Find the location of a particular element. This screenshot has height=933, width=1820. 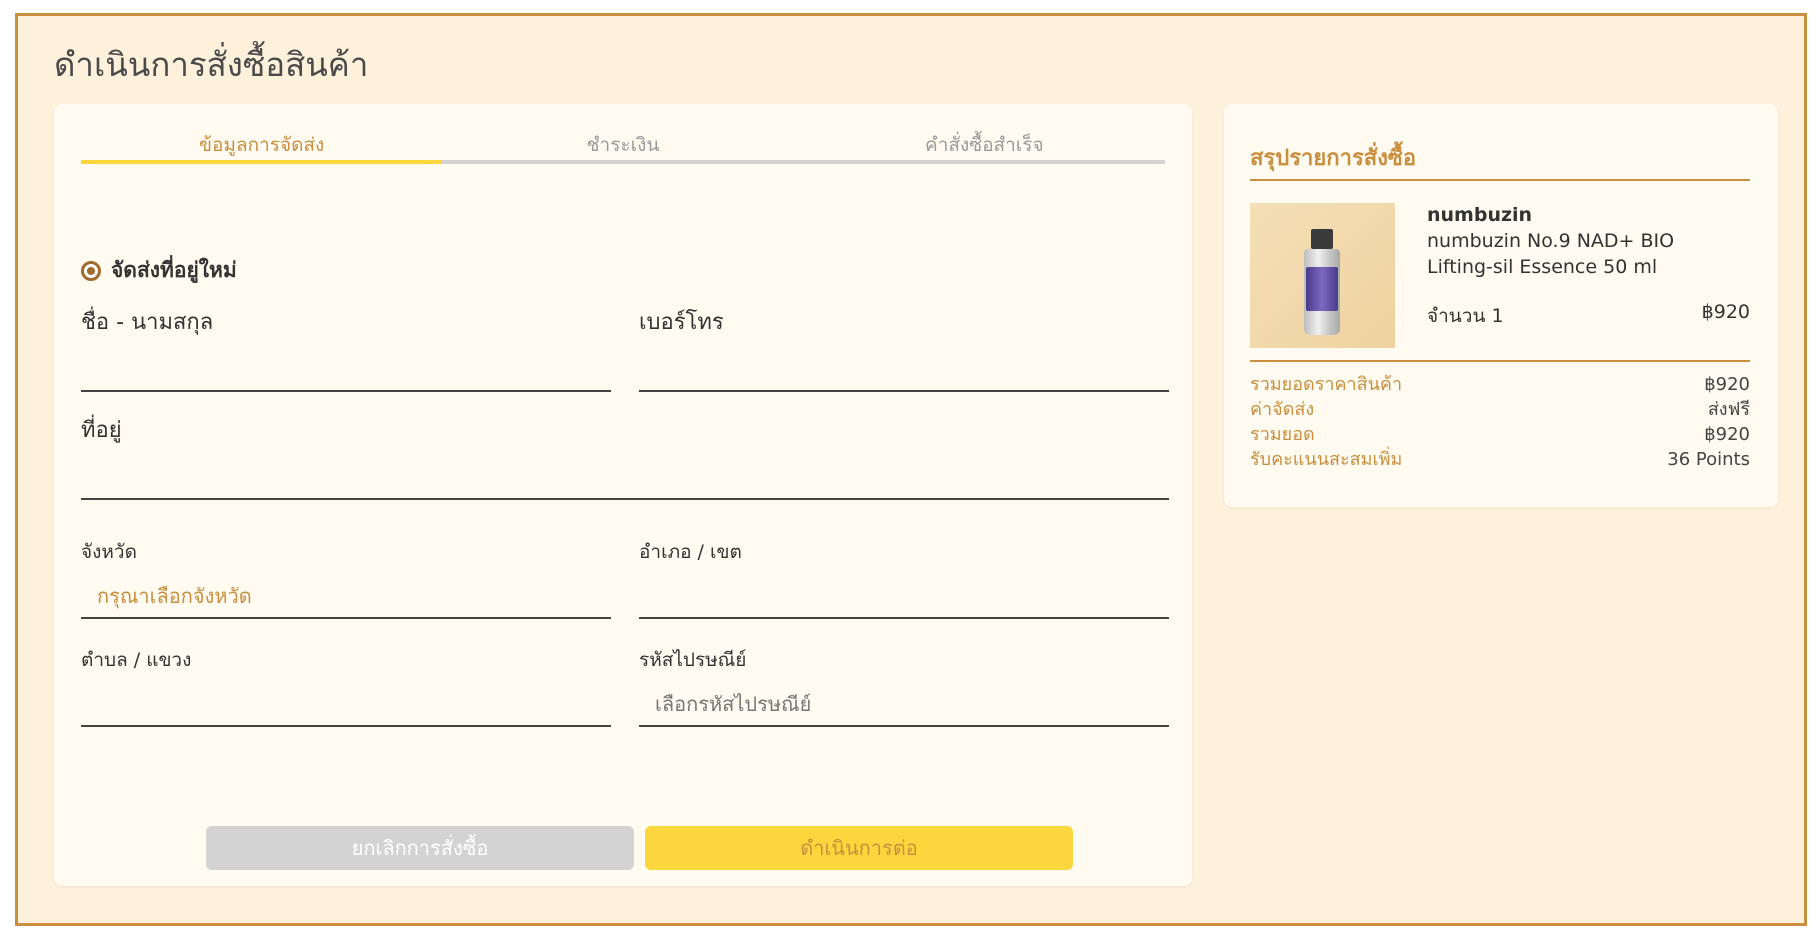

address-input is located at coordinates (625, 478).